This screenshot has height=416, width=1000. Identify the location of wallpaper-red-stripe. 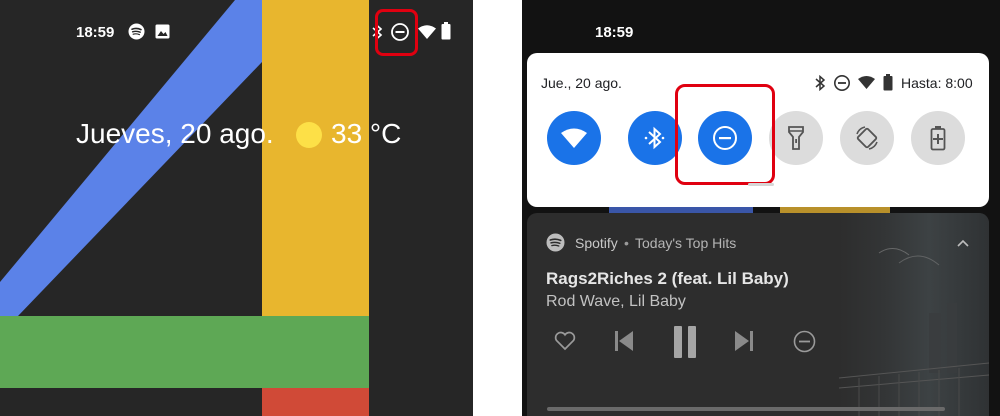
(315, 402).